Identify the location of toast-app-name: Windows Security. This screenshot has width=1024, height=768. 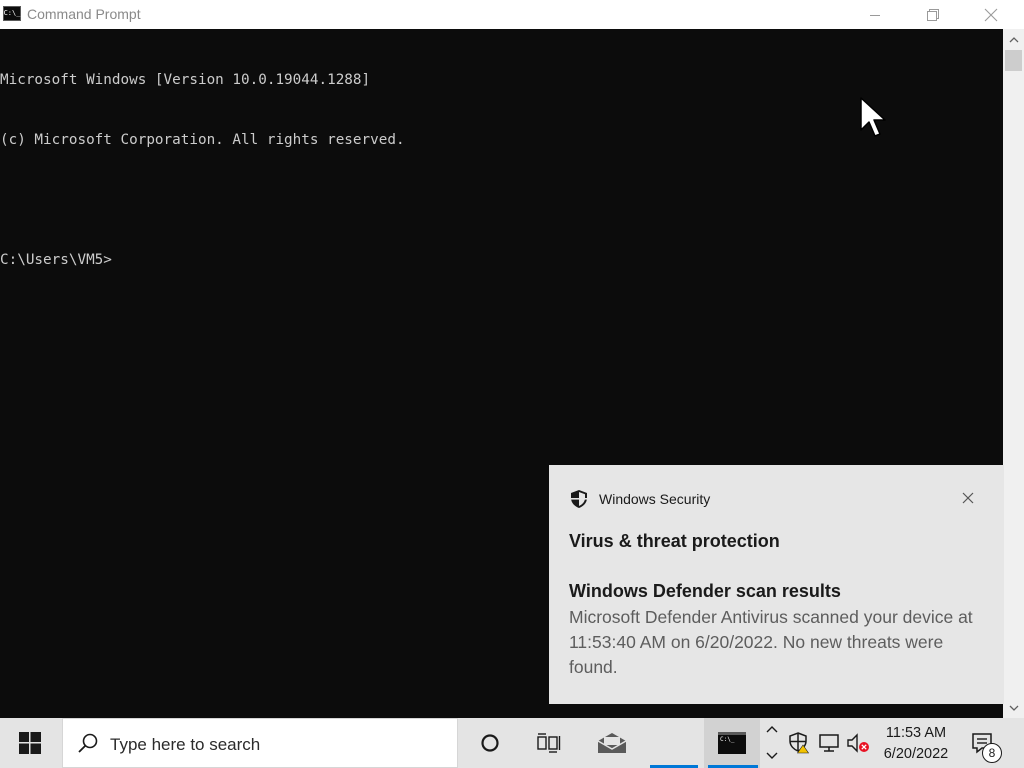
(655, 499).